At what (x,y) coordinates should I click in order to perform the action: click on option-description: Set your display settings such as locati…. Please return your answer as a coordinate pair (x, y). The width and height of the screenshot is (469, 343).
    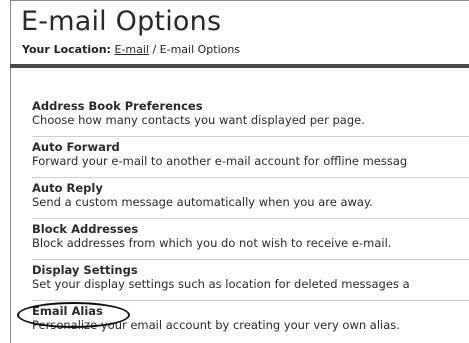
    Looking at the image, I should click on (221, 284).